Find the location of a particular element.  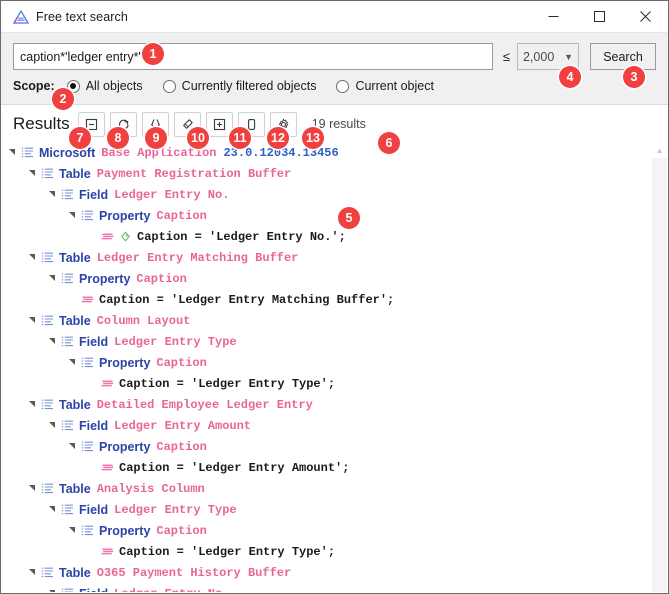

tree-row-keyword: Table is located at coordinates (75, 488).